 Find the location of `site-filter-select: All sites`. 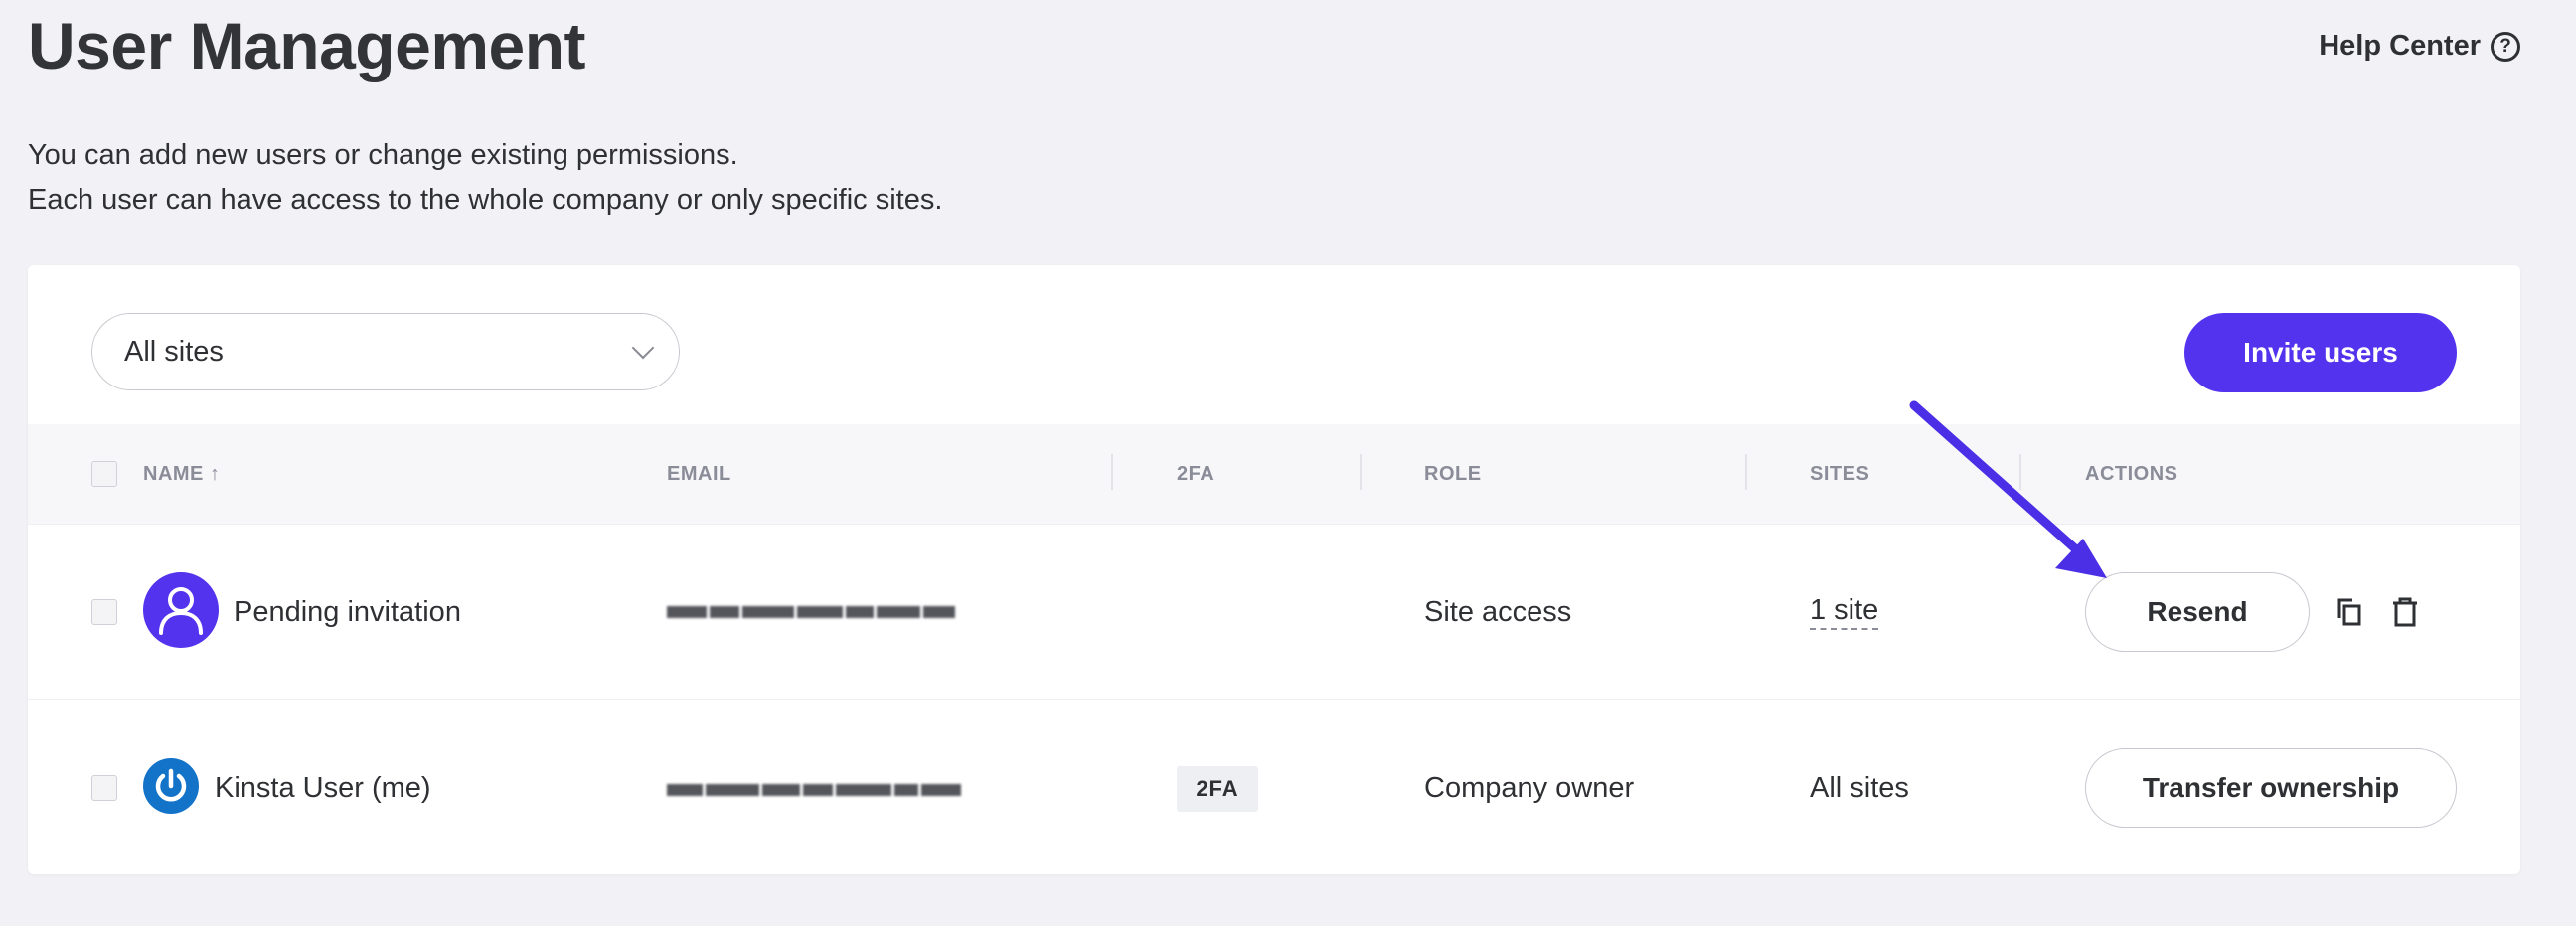

site-filter-select: All sites is located at coordinates (385, 351).